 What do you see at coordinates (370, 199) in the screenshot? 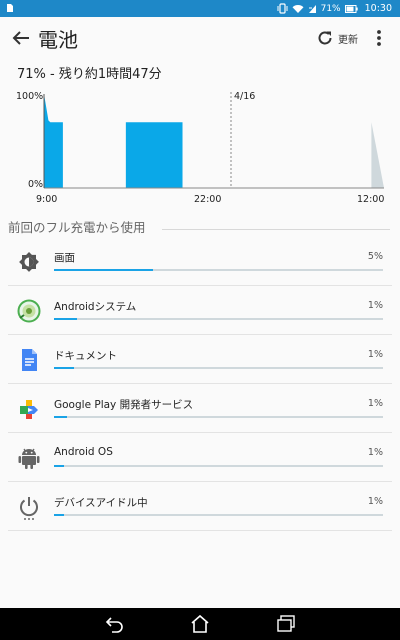
I see `x-tick-label-end: 12:00` at bounding box center [370, 199].